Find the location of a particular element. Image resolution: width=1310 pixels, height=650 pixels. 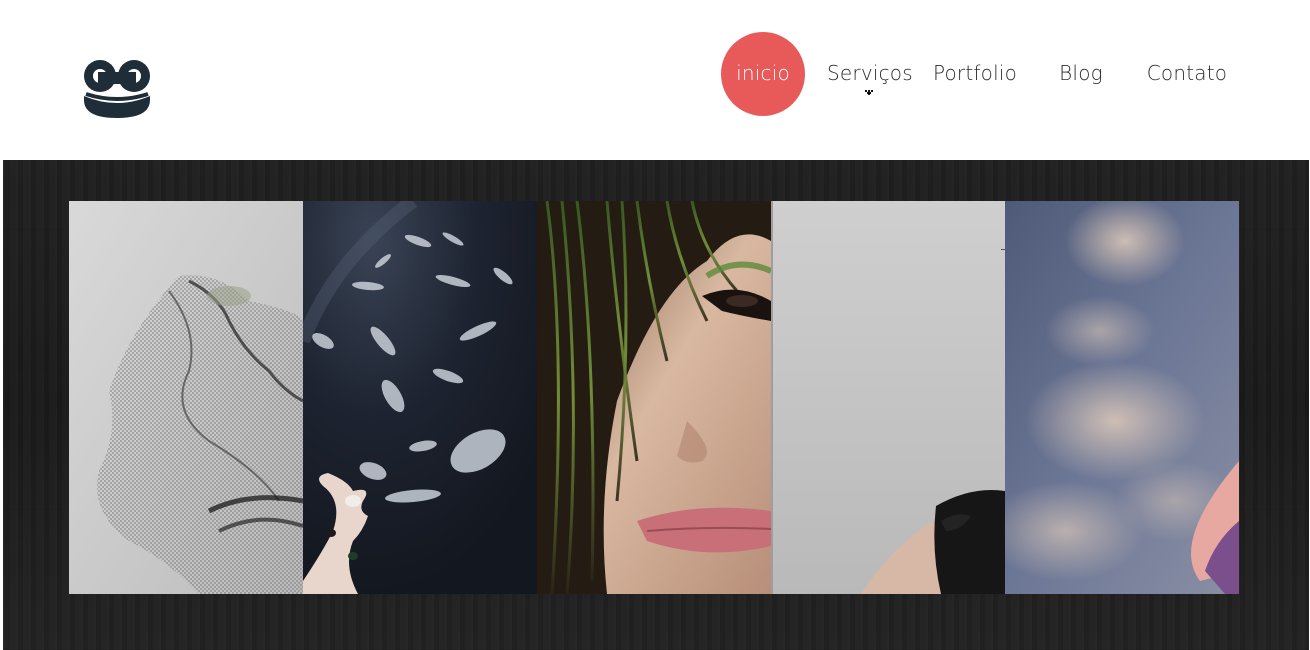

sky-clouds-image is located at coordinates (1122, 397).